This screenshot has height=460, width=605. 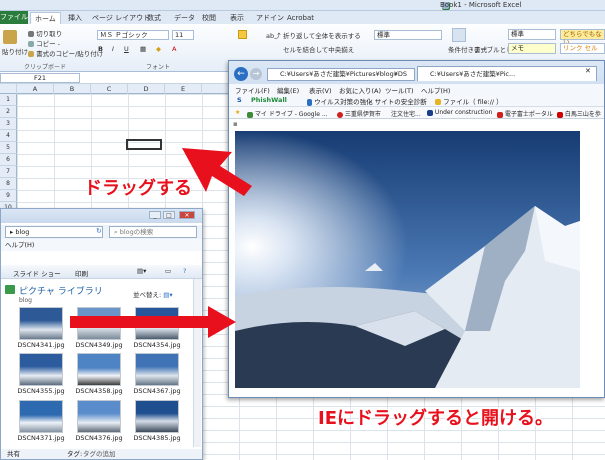 What do you see at coordinates (217, 172) in the screenshot?
I see `arrow-to-excel` at bounding box center [217, 172].